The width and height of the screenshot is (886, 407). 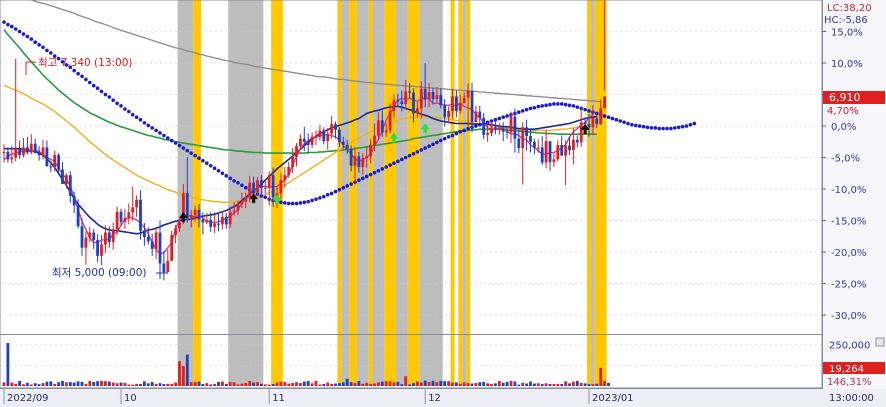 I want to click on expand-button, so click(x=880, y=342).